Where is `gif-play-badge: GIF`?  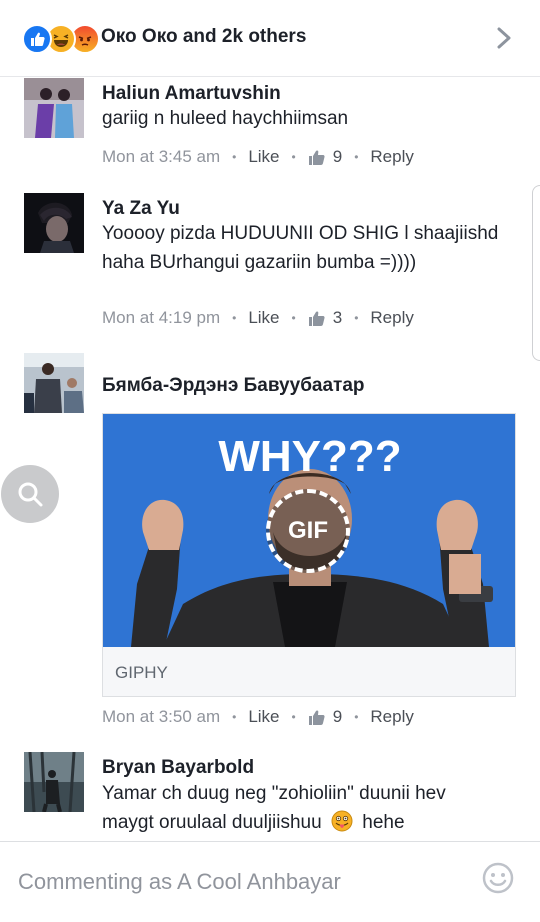
gif-play-badge: GIF is located at coordinates (308, 531).